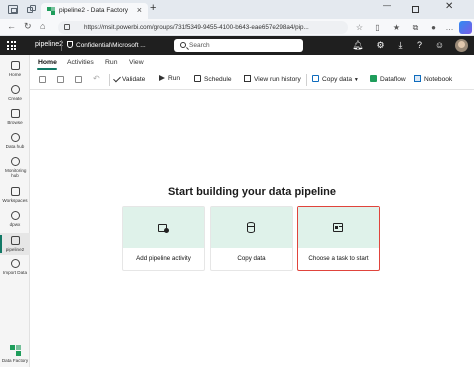  I want to click on browse-icon, so click(15, 113).